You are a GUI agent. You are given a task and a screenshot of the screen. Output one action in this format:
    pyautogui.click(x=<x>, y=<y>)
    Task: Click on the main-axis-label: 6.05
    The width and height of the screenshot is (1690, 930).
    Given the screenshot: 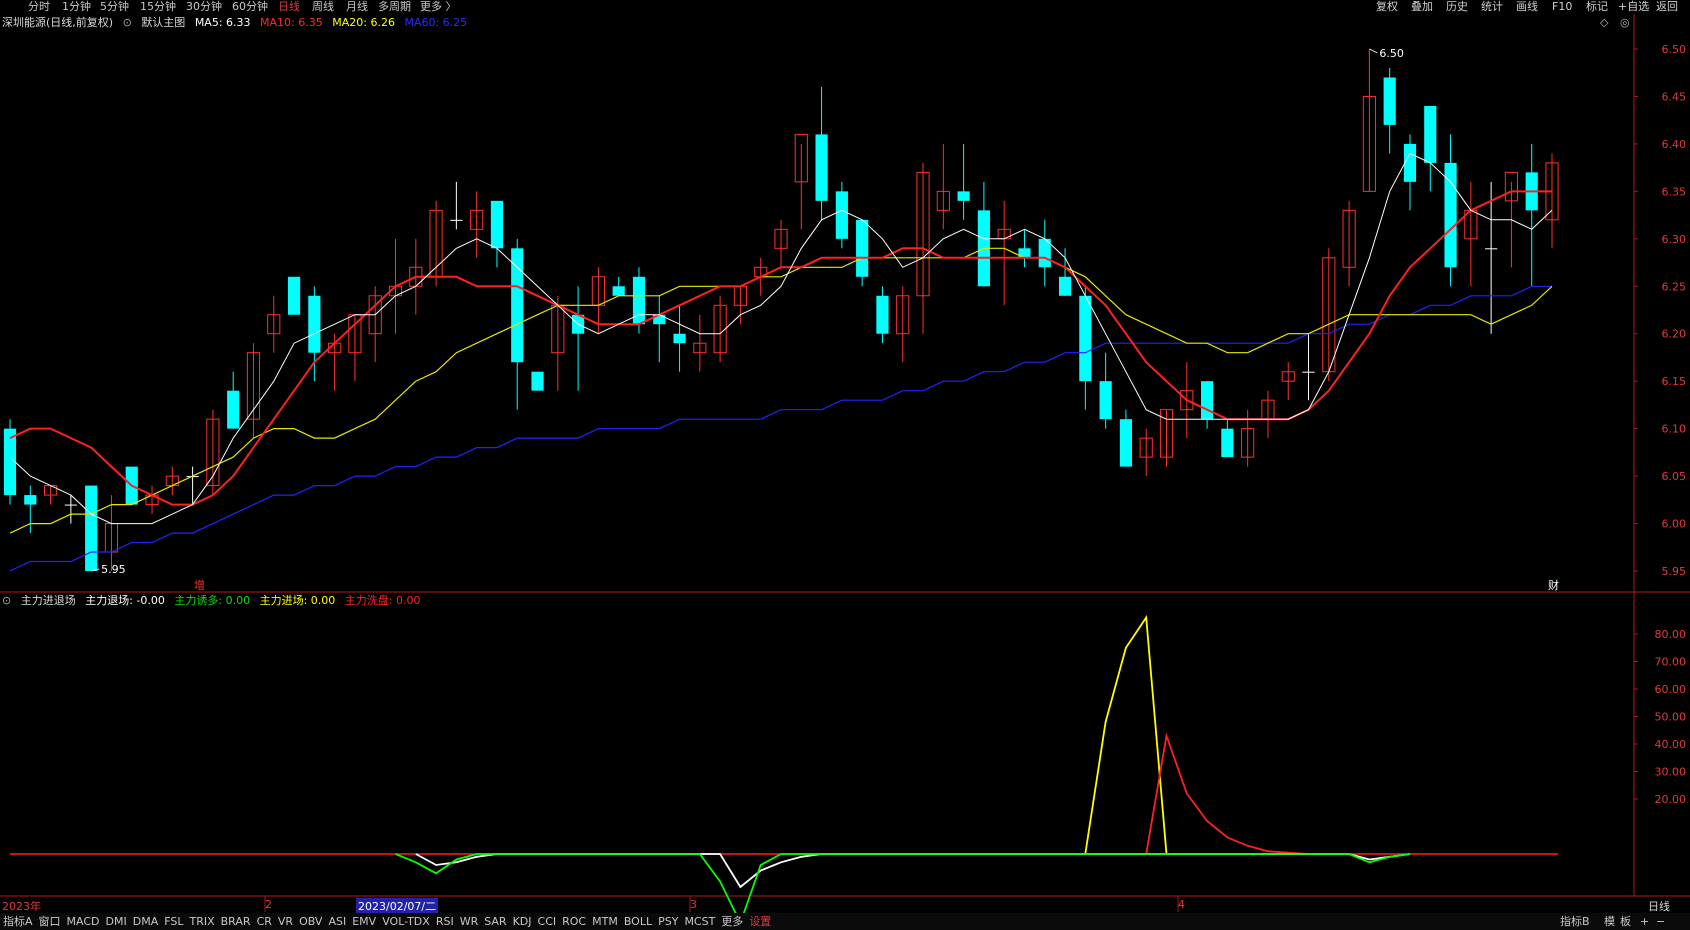 What is the action you would take?
    pyautogui.click(x=1674, y=476)
    